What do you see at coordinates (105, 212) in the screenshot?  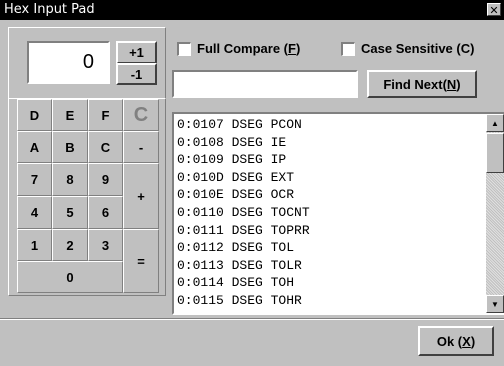 I see `key-6: 6` at bounding box center [105, 212].